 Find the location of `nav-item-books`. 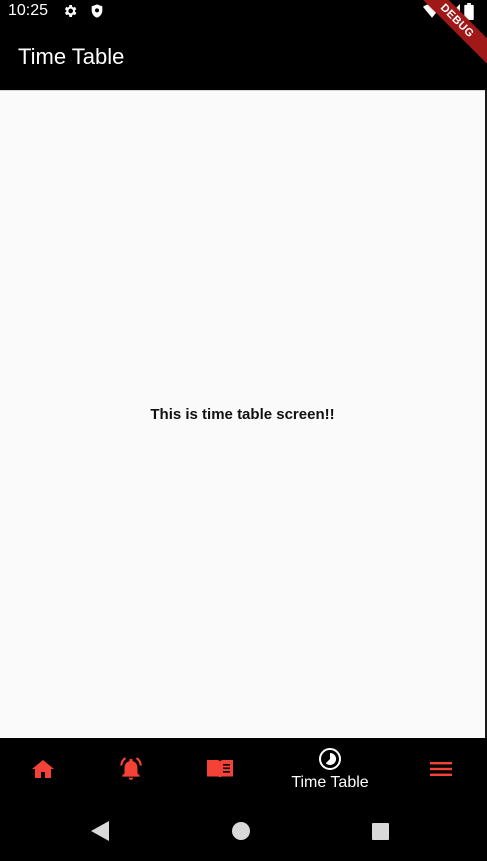

nav-item-books is located at coordinates (220, 769).